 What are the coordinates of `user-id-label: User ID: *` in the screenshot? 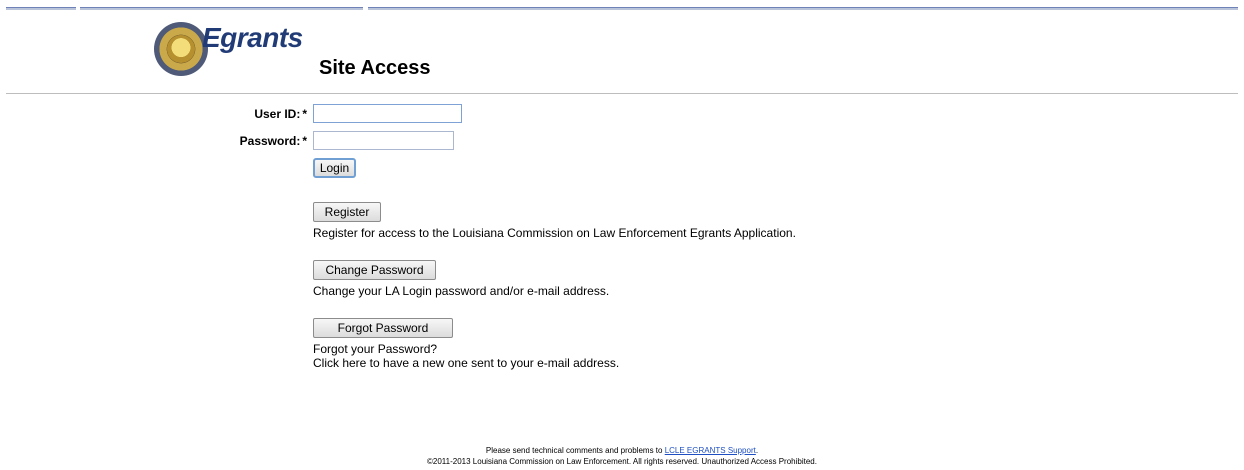 It's located at (280, 114).